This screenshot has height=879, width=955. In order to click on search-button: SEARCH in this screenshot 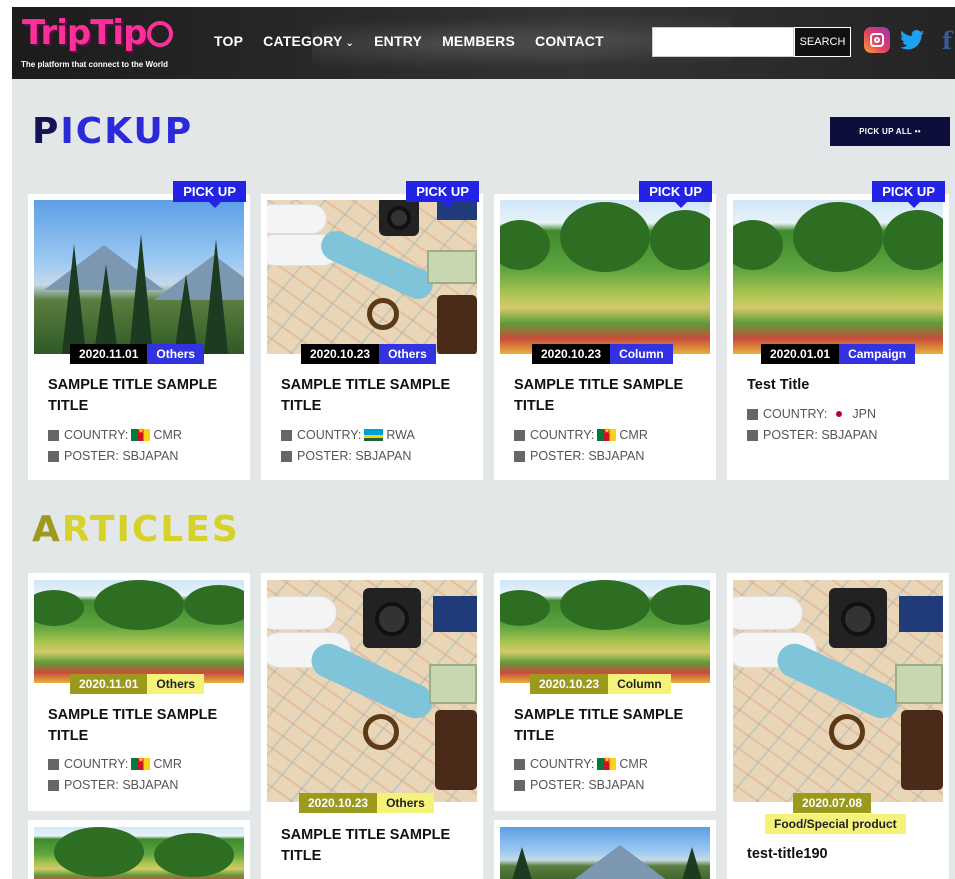, I will do `click(822, 42)`.